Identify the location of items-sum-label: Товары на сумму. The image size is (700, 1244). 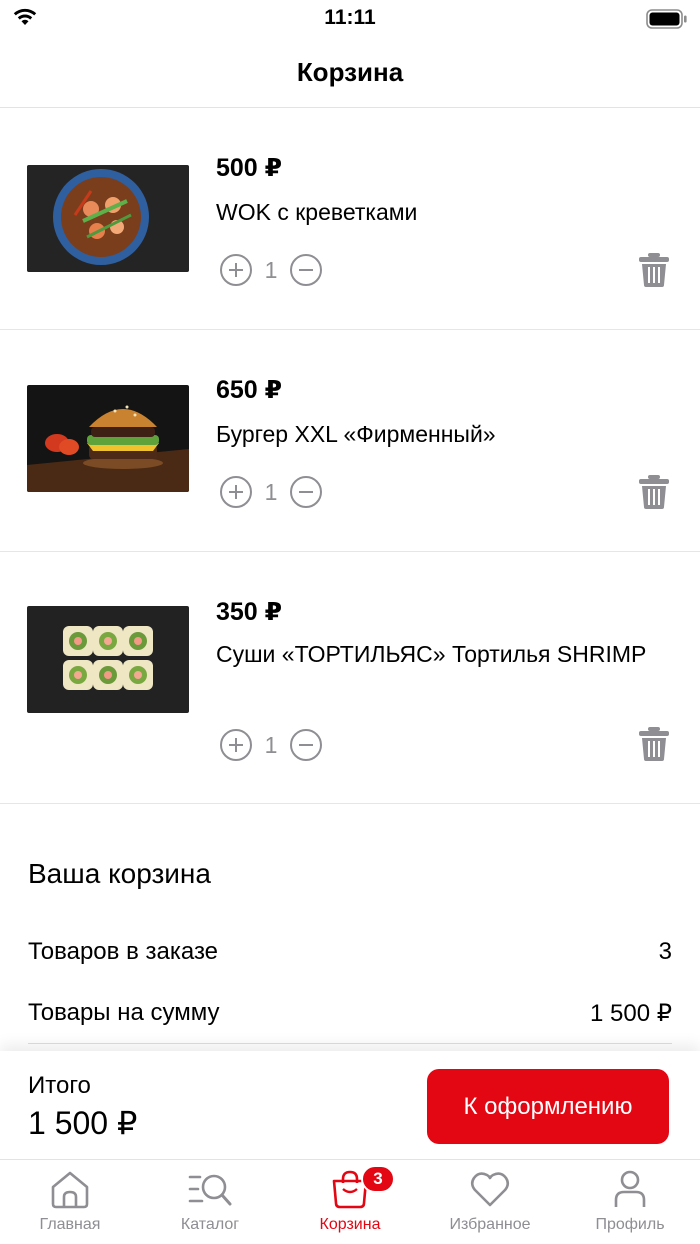
(124, 1012).